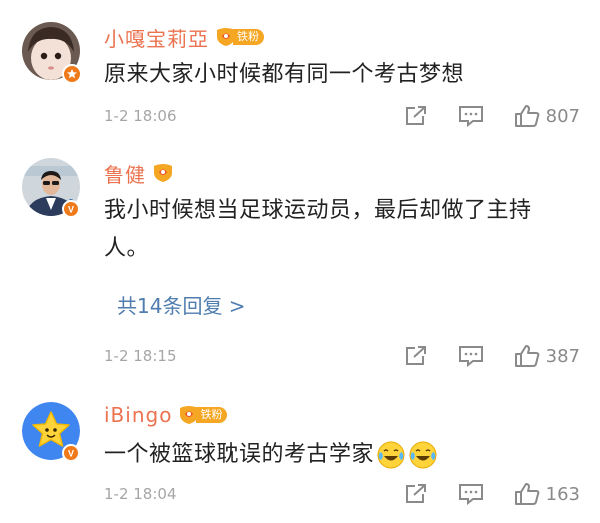 The width and height of the screenshot is (600, 523). I want to click on like-count: 387, so click(562, 356).